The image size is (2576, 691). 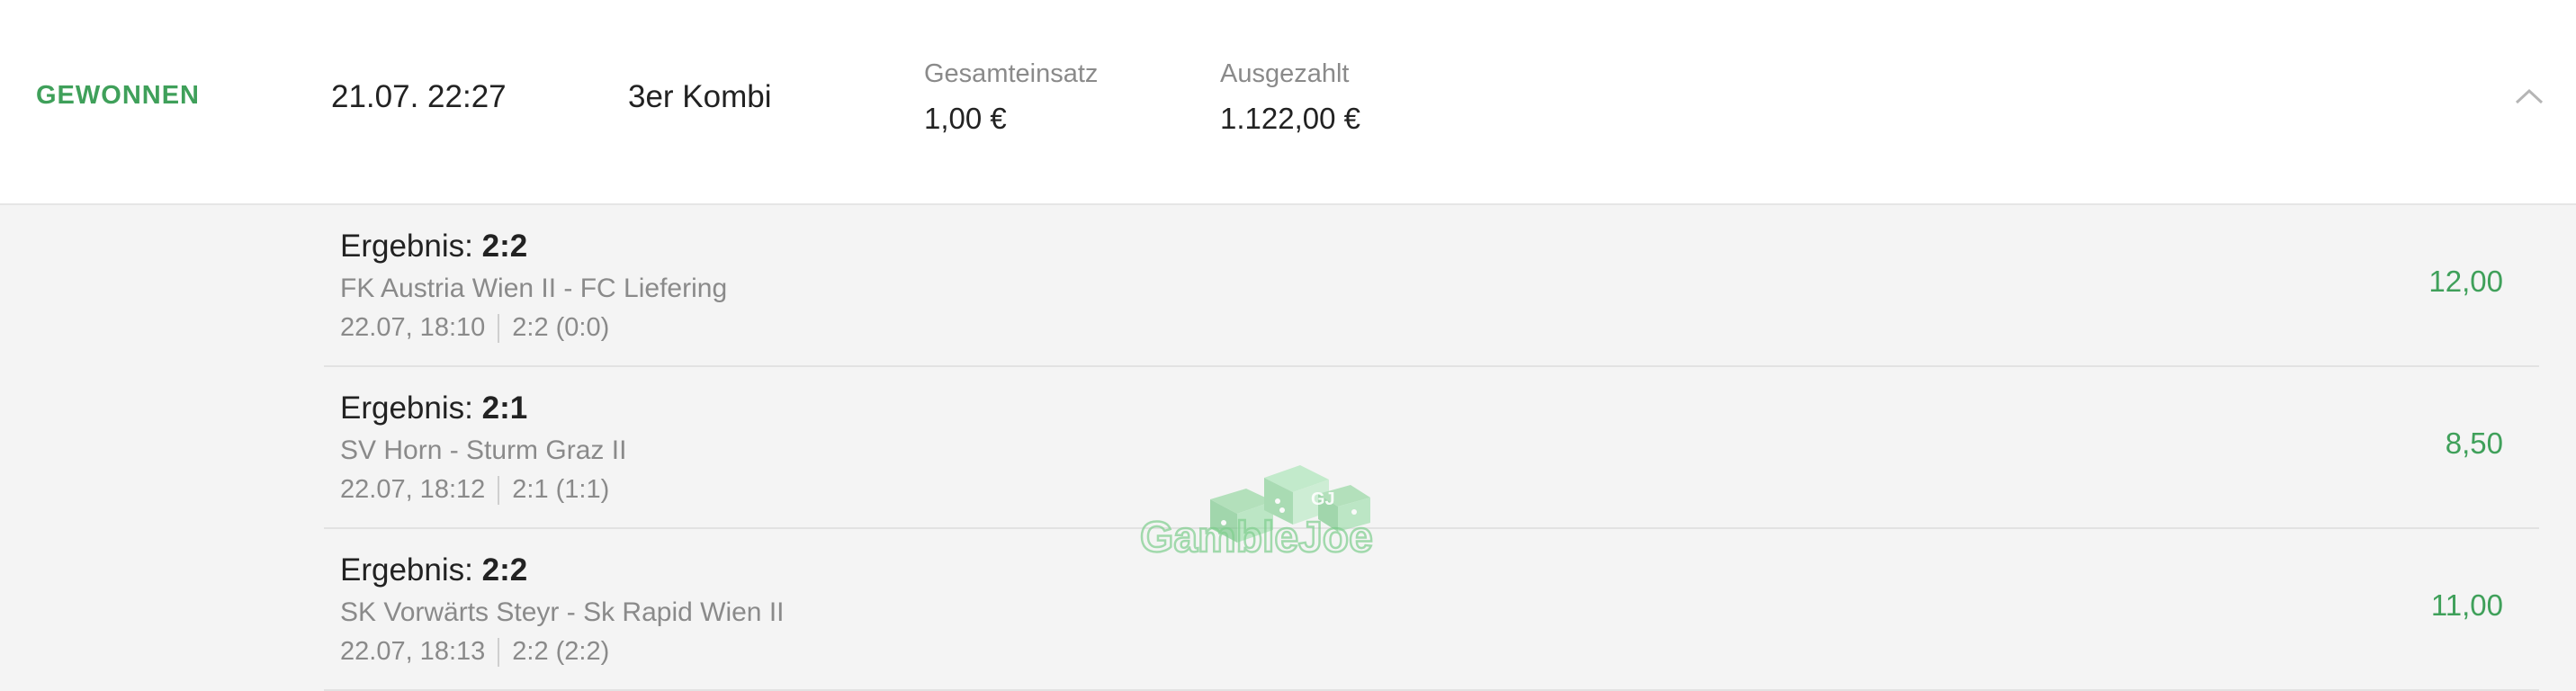 I want to click on payout-label: Ausgezahlt, so click(x=1285, y=73).